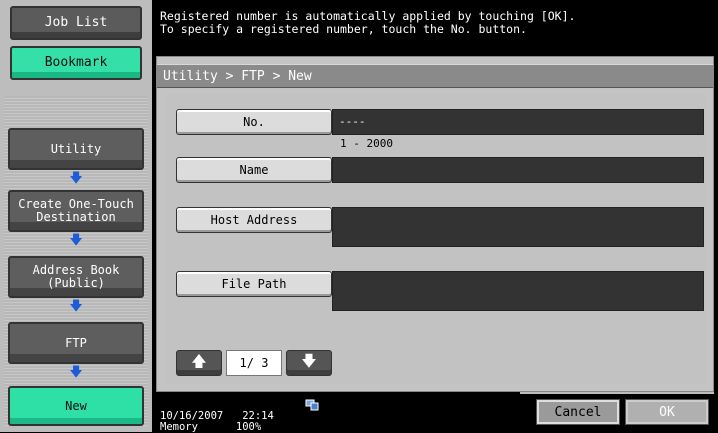  I want to click on page-title: Utility > FTP > New, so click(435, 76).